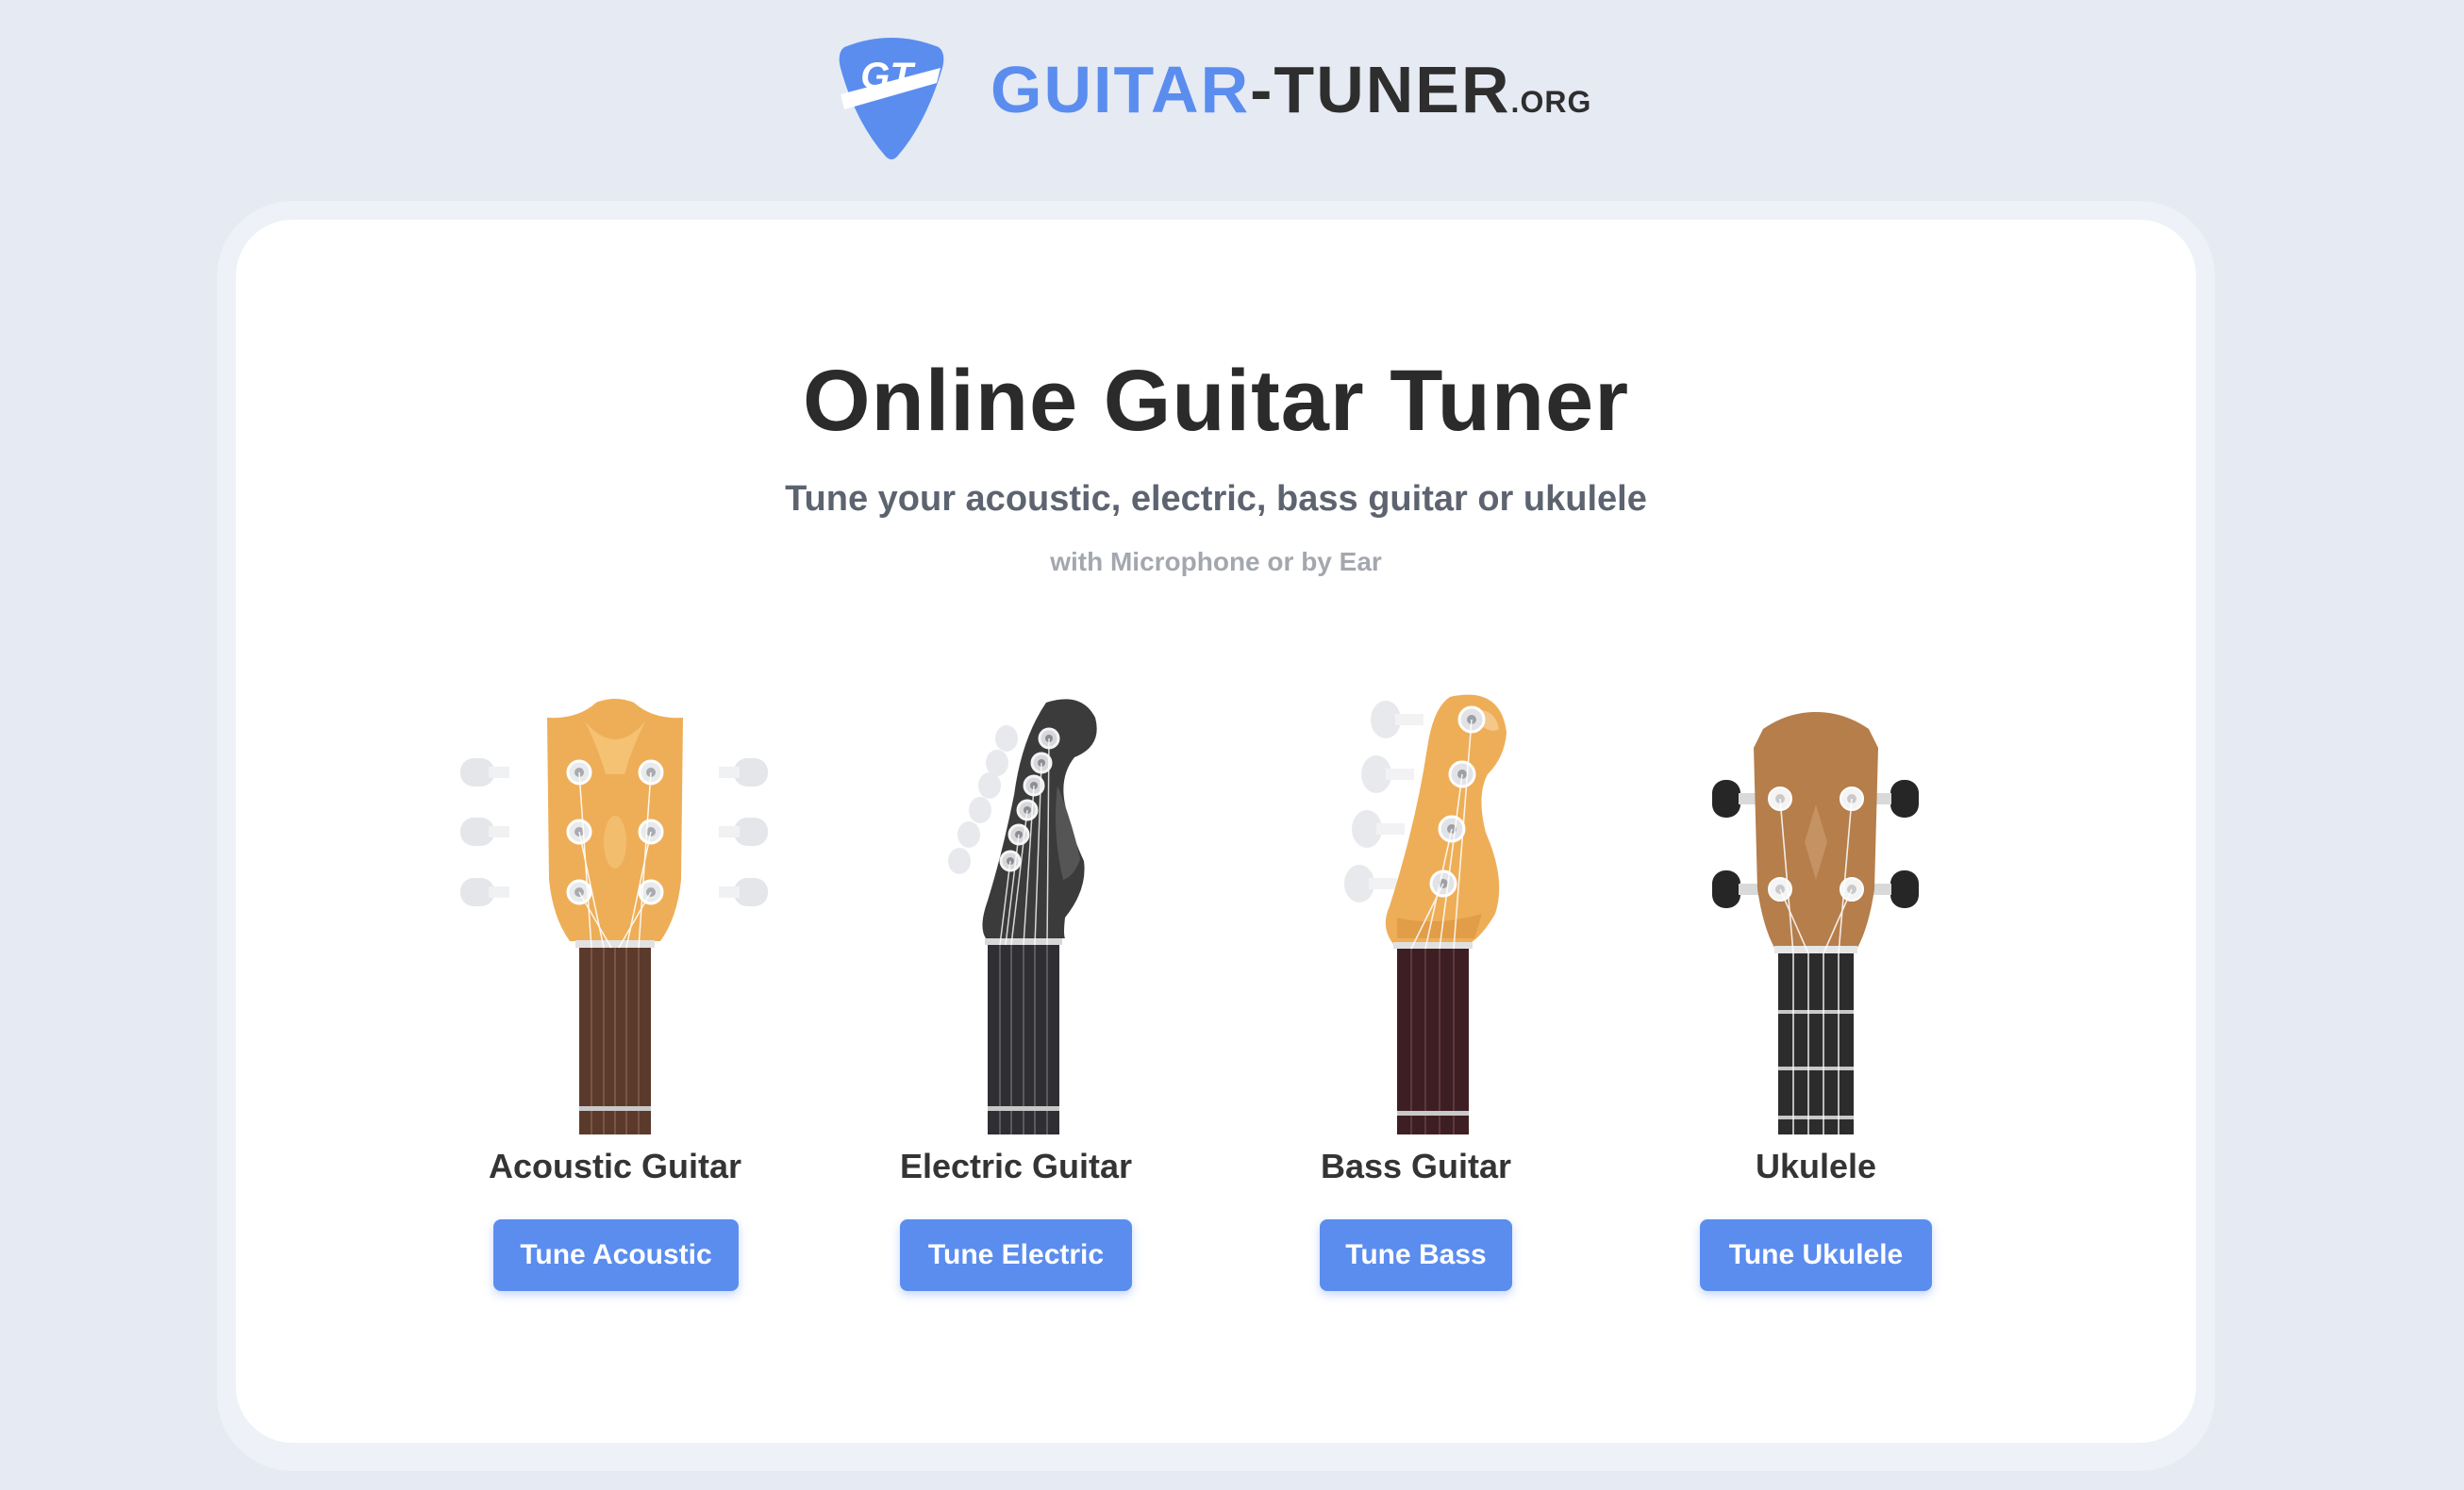  Describe the element at coordinates (1016, 1166) in the screenshot. I see `instrument-name-electric: Electric Guitar` at that location.